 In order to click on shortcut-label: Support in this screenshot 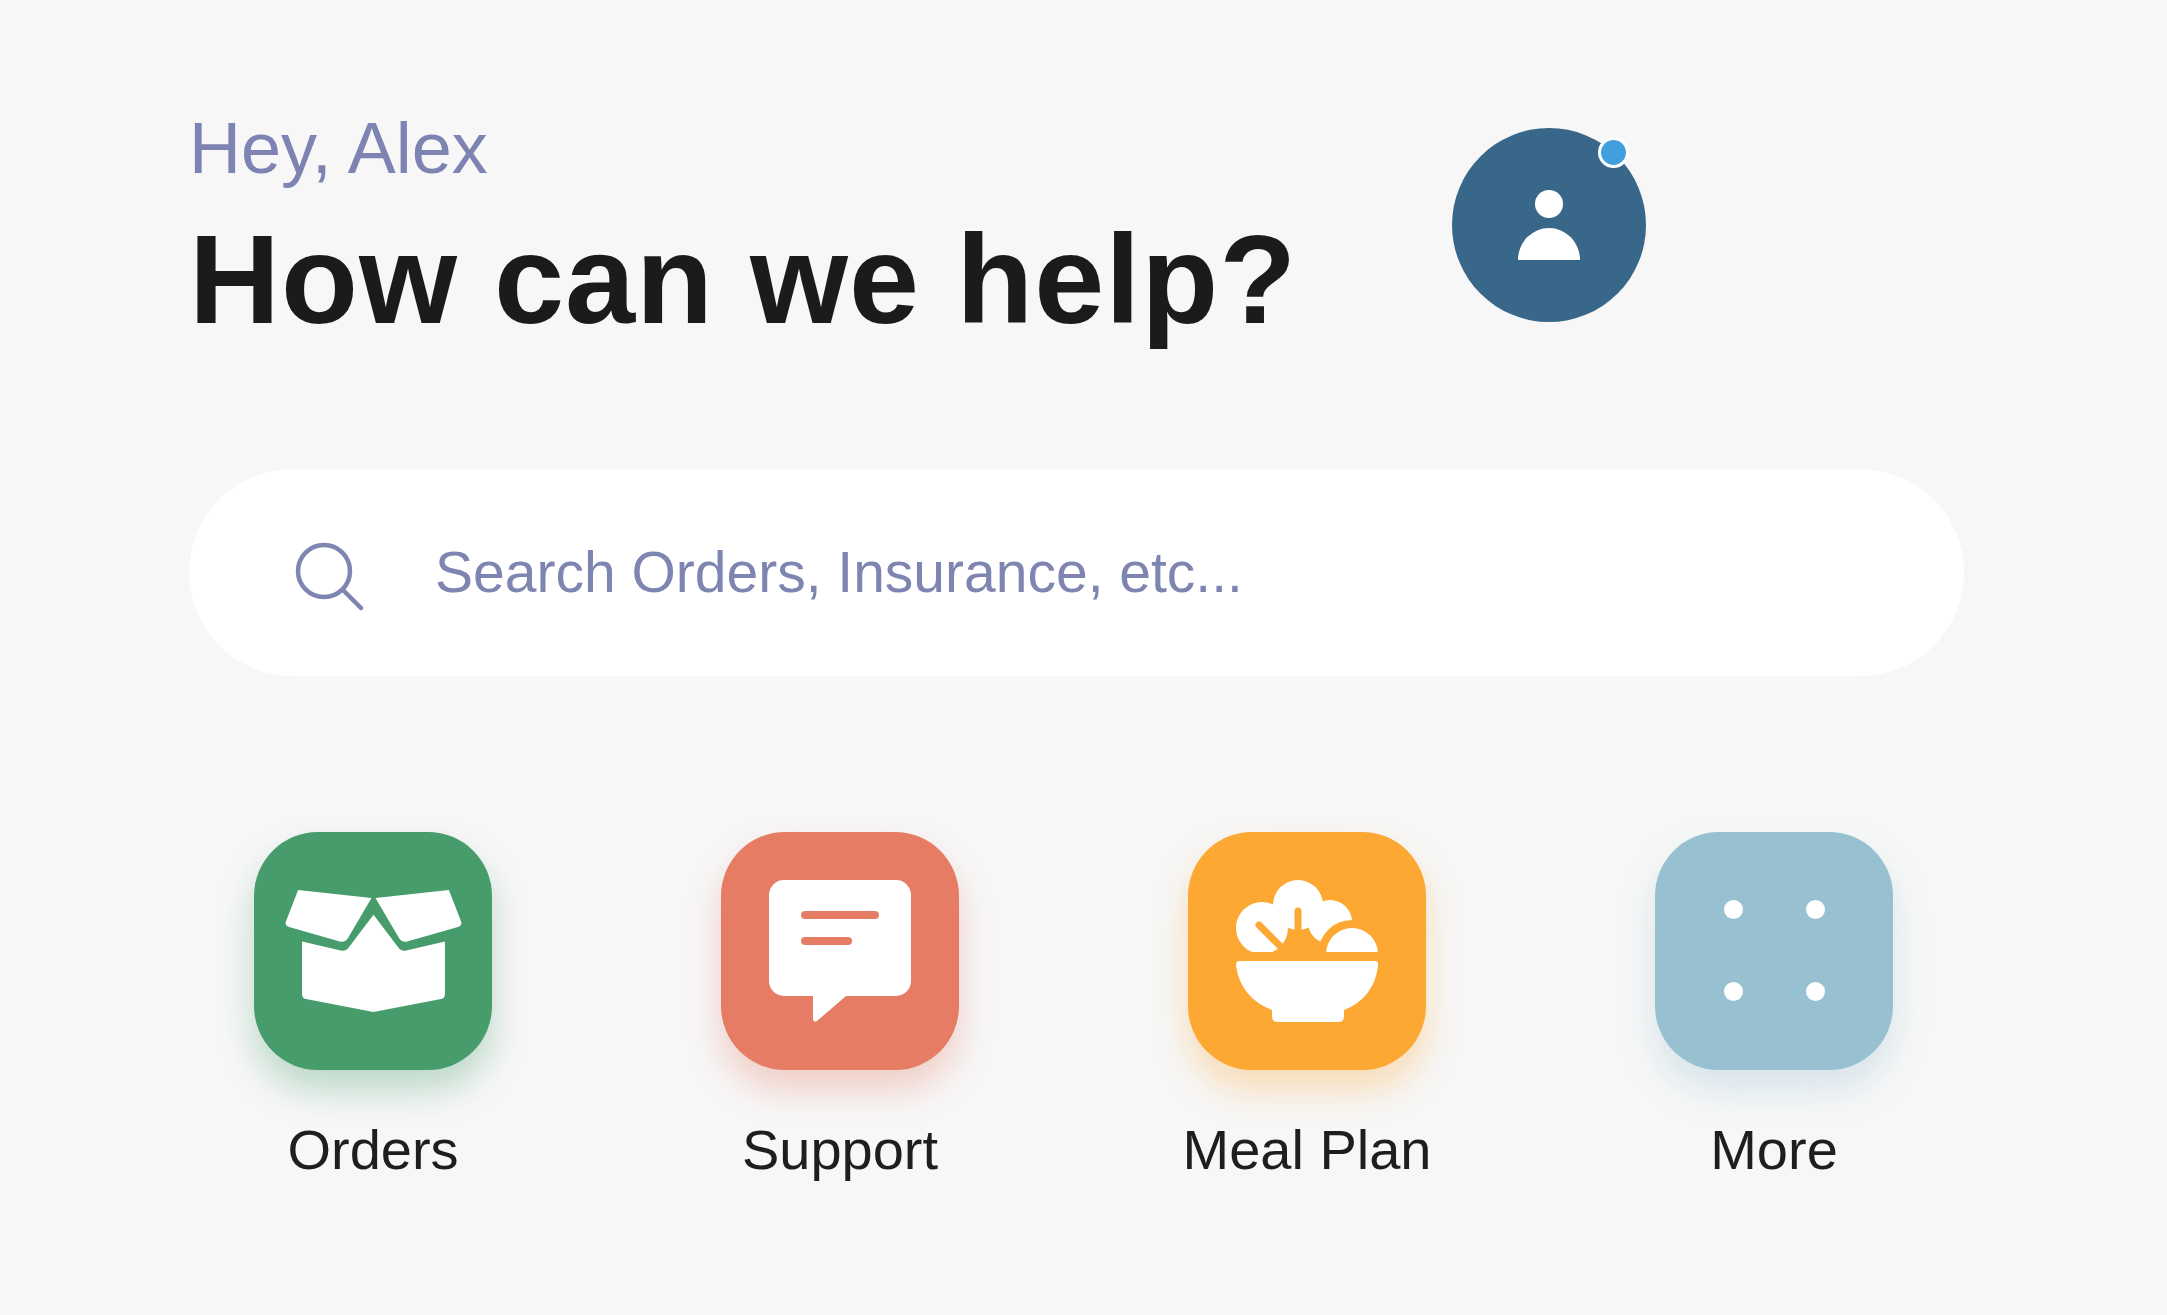, I will do `click(840, 1149)`.